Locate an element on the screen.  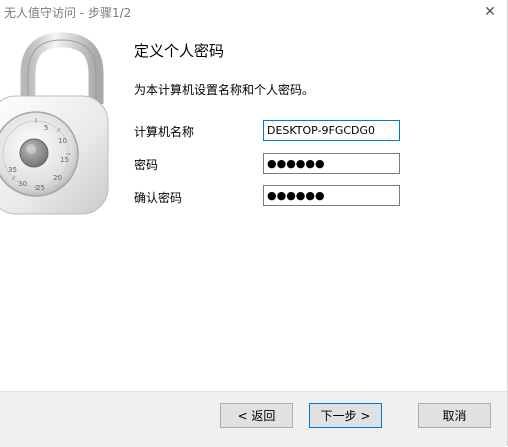
svg-text: 15 is located at coordinates (64, 160).